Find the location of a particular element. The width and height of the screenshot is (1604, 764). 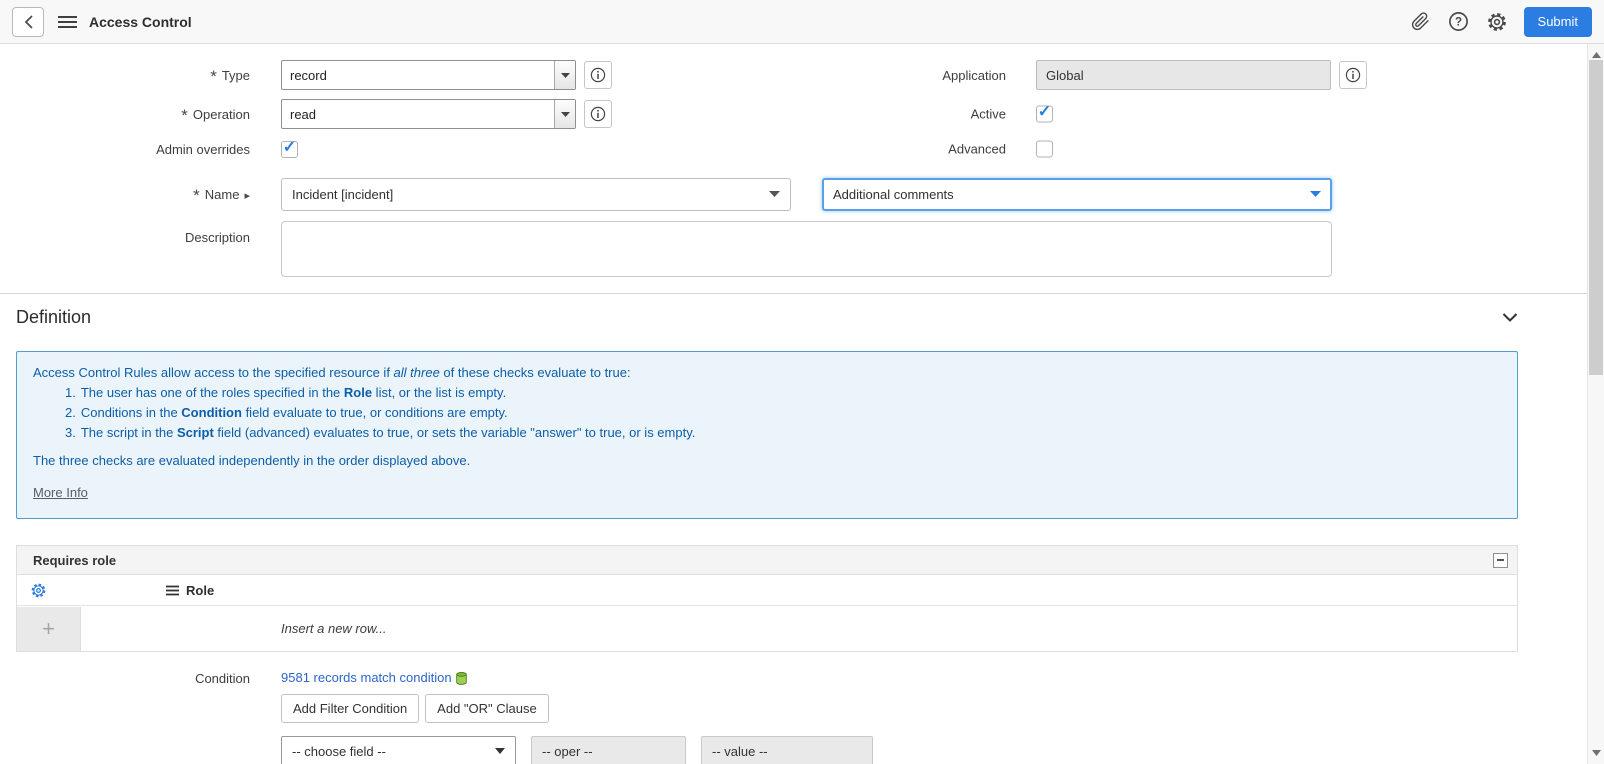

name-label: * Name ▸ is located at coordinates (221, 195).